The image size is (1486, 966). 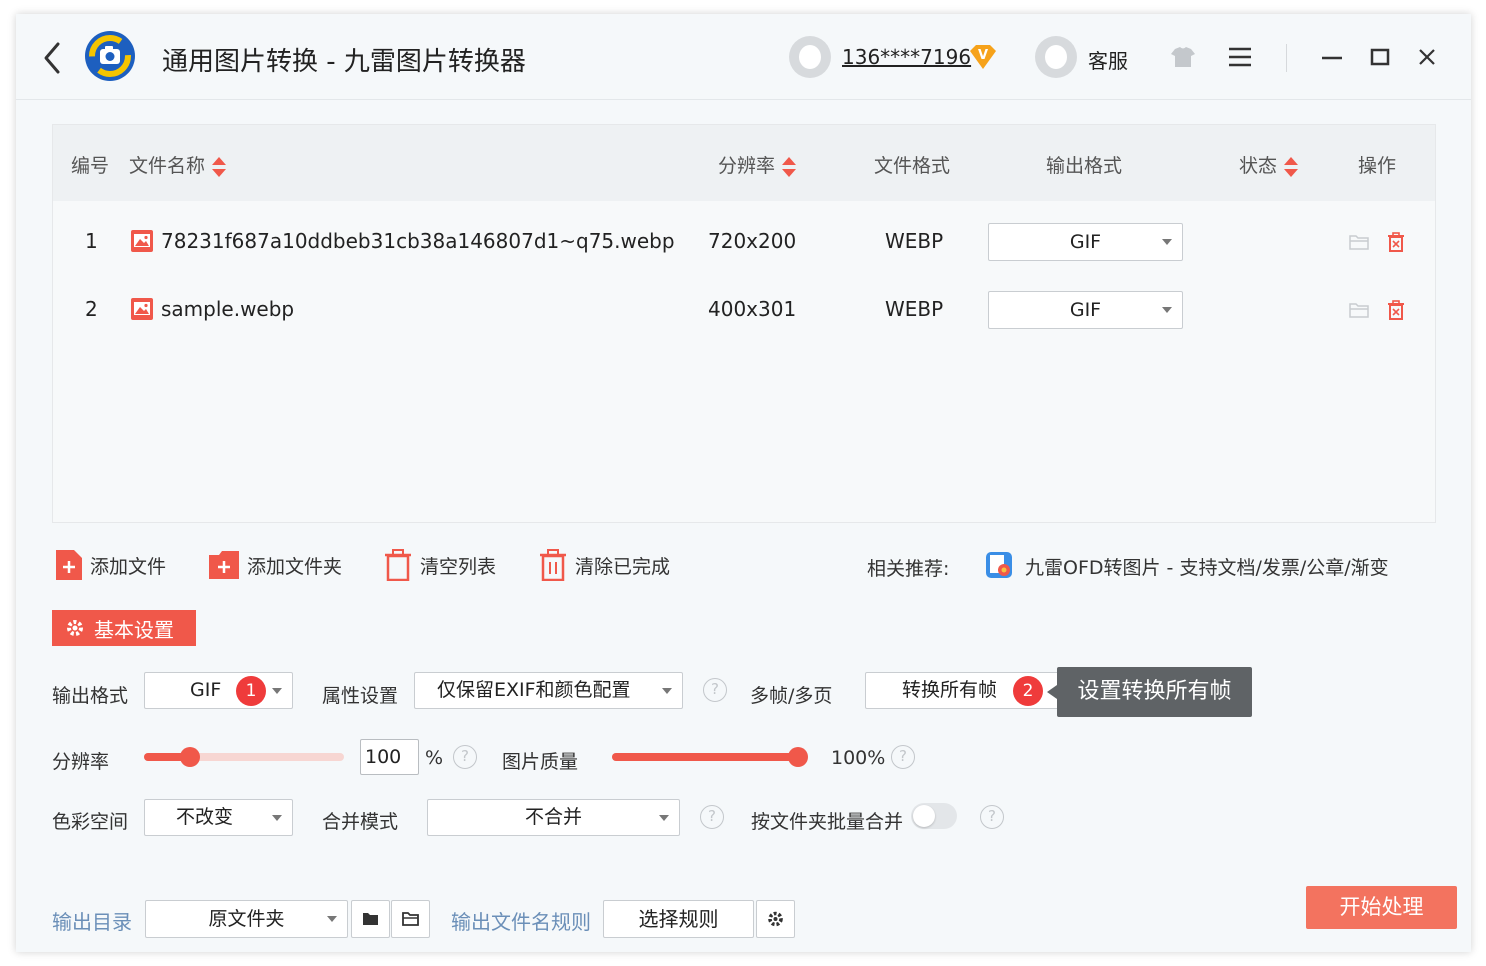 I want to click on header-status: 状态, so click(x=1269, y=164).